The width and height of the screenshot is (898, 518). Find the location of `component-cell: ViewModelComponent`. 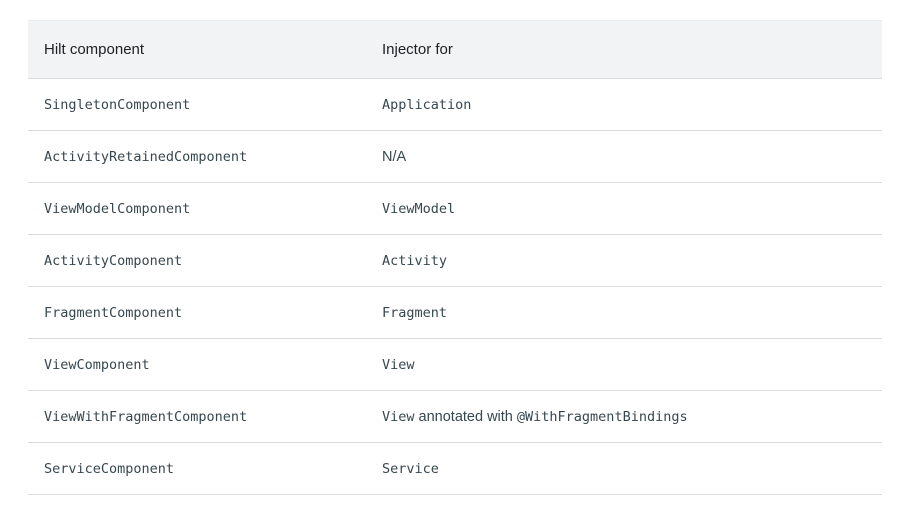

component-cell: ViewModelComponent is located at coordinates (205, 209).